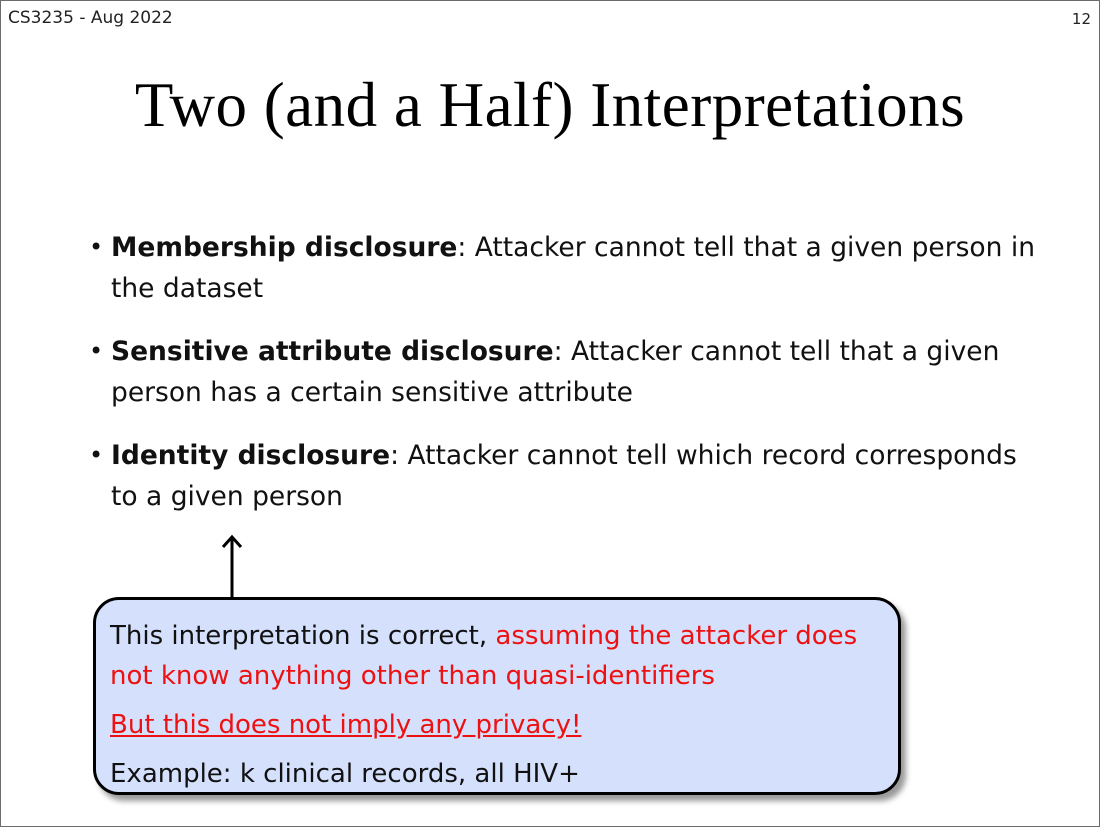  What do you see at coordinates (90, 18) in the screenshot?
I see `course-label: CS3235 - Aug 2022` at bounding box center [90, 18].